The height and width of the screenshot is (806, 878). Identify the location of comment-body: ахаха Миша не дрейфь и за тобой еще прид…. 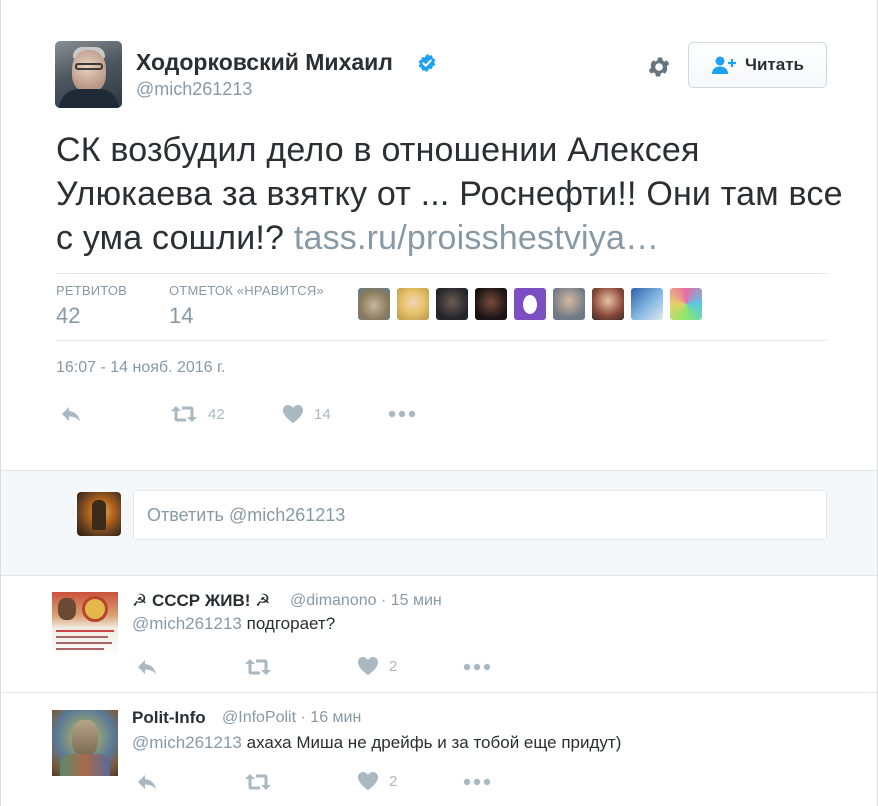
(434, 742).